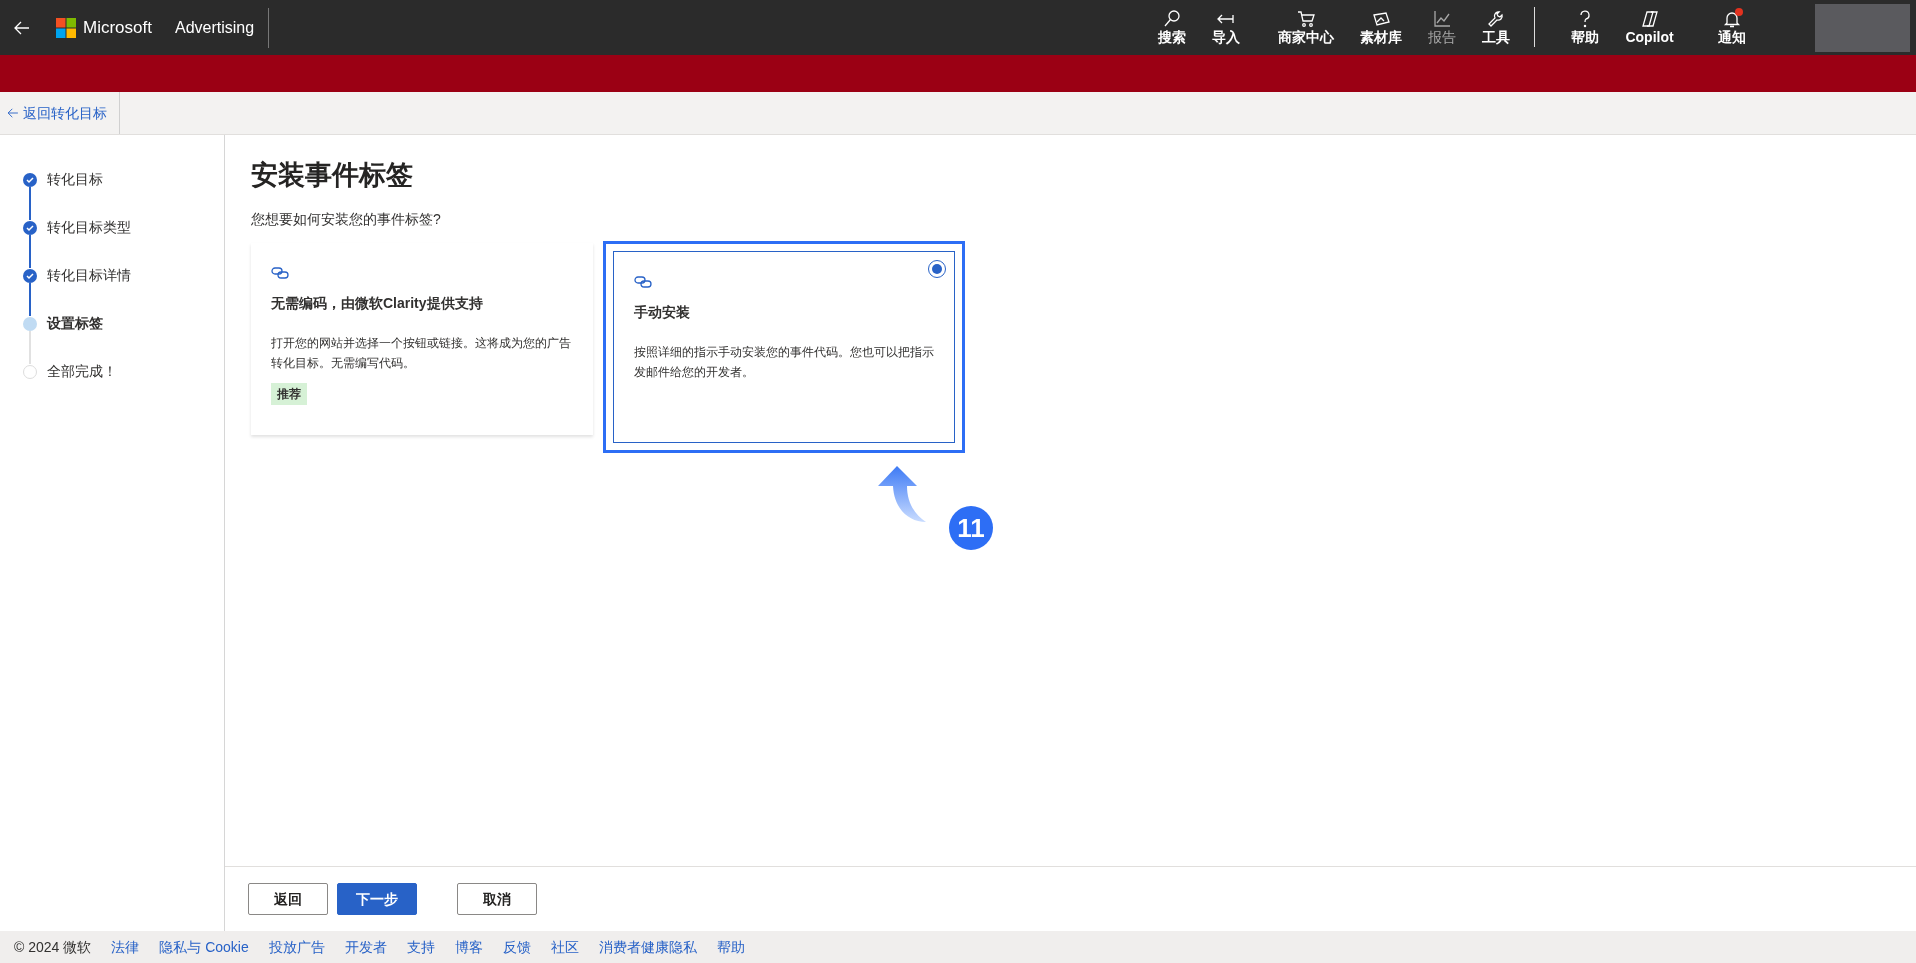 This screenshot has width=1916, height=963. I want to click on footer-link: 反馈, so click(516, 947).